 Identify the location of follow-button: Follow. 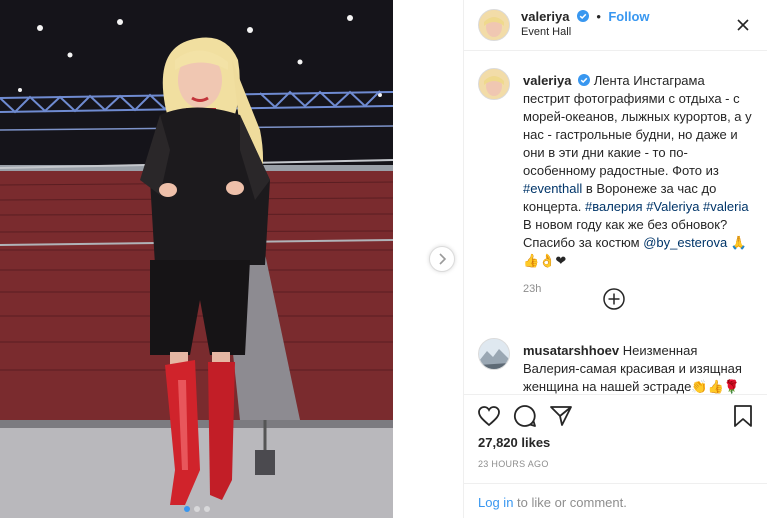
(628, 16).